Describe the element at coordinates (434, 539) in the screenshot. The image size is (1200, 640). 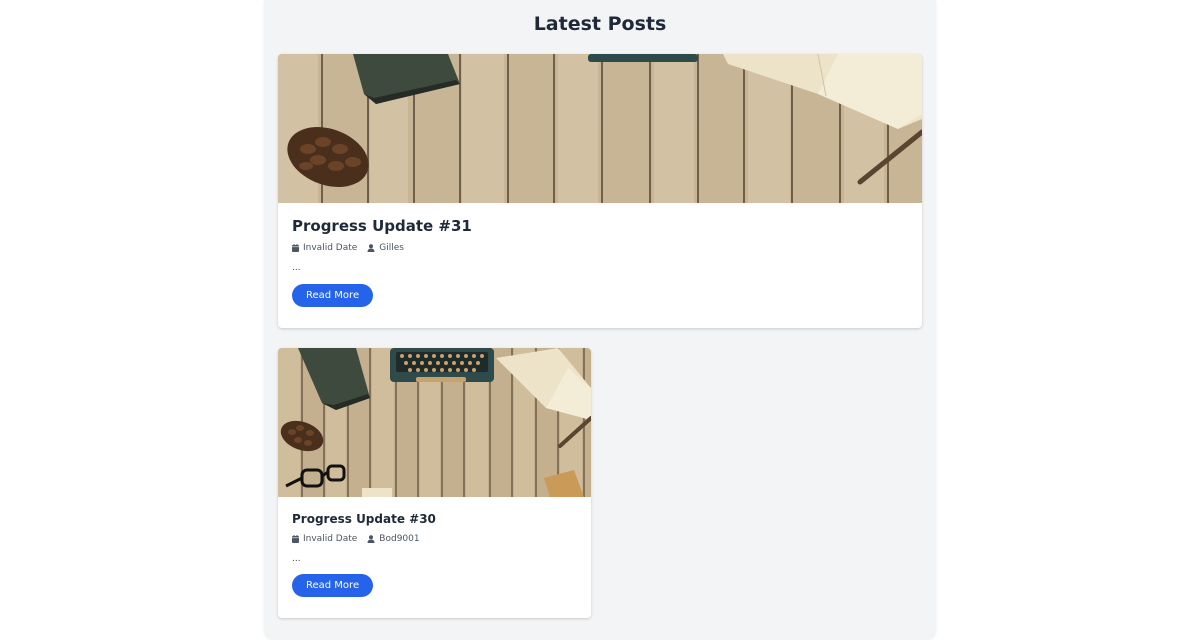
I see `post-meta: Invalid Date Bod9001` at that location.